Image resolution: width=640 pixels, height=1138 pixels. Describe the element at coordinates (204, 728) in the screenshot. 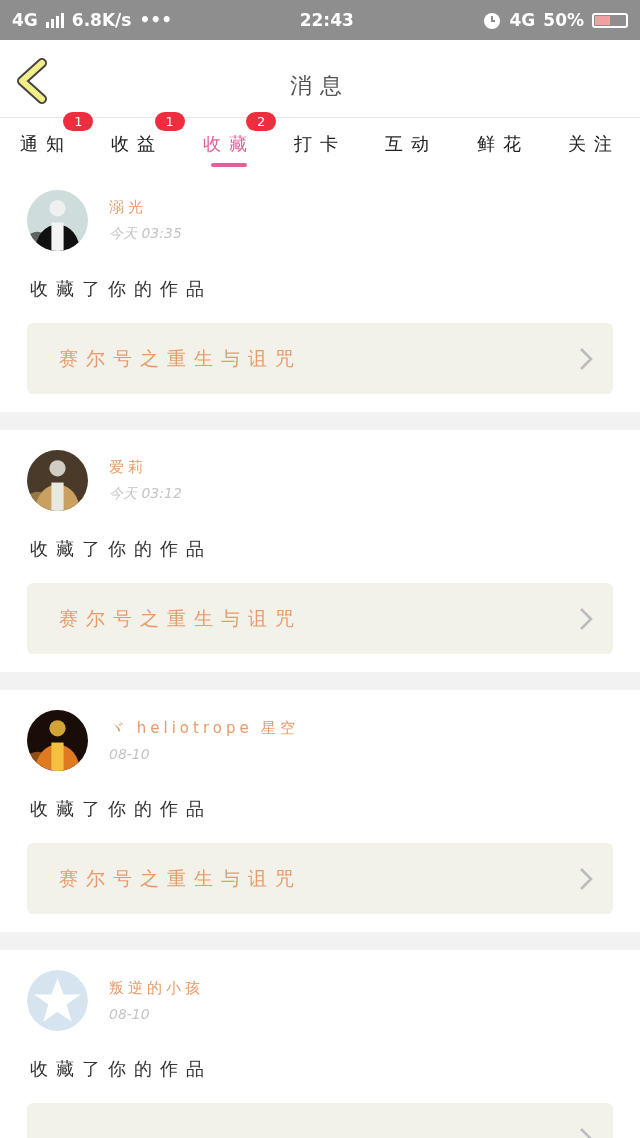

I see `user-name: ヾ heliotrope 星空` at that location.